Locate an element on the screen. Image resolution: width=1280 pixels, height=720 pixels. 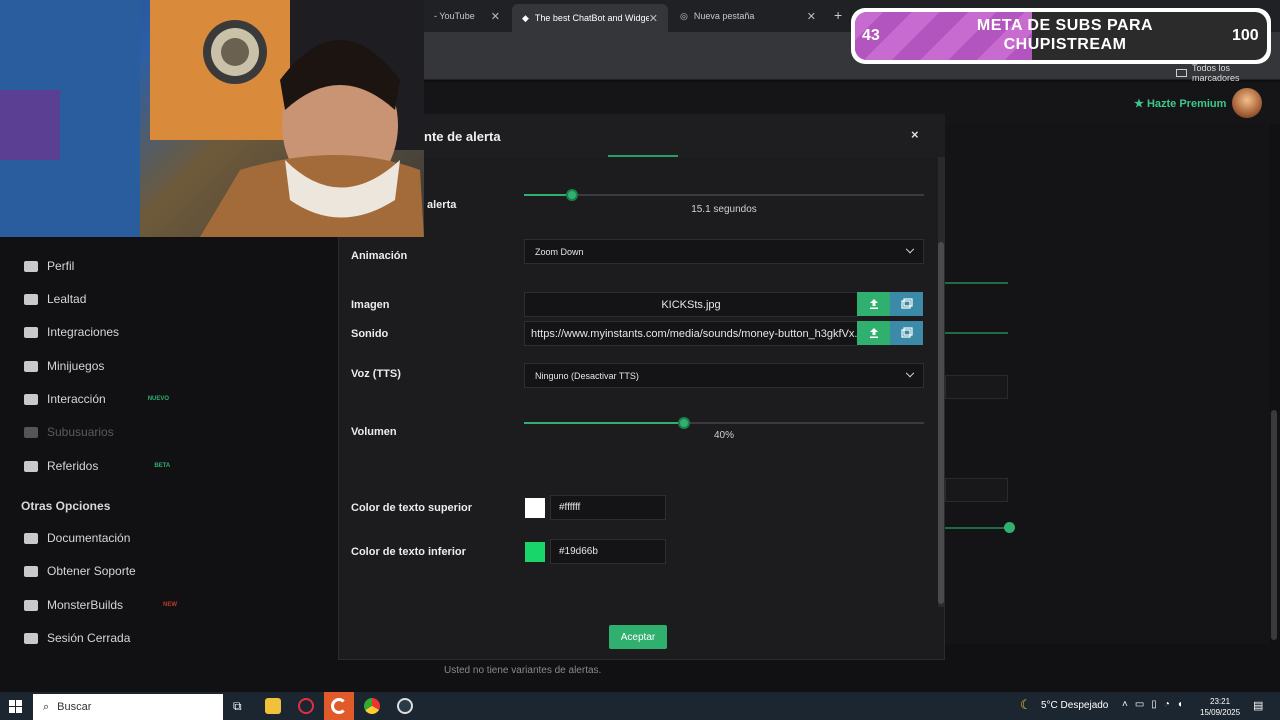
top-color-label: Color de texto superior is located at coordinates (412, 508).